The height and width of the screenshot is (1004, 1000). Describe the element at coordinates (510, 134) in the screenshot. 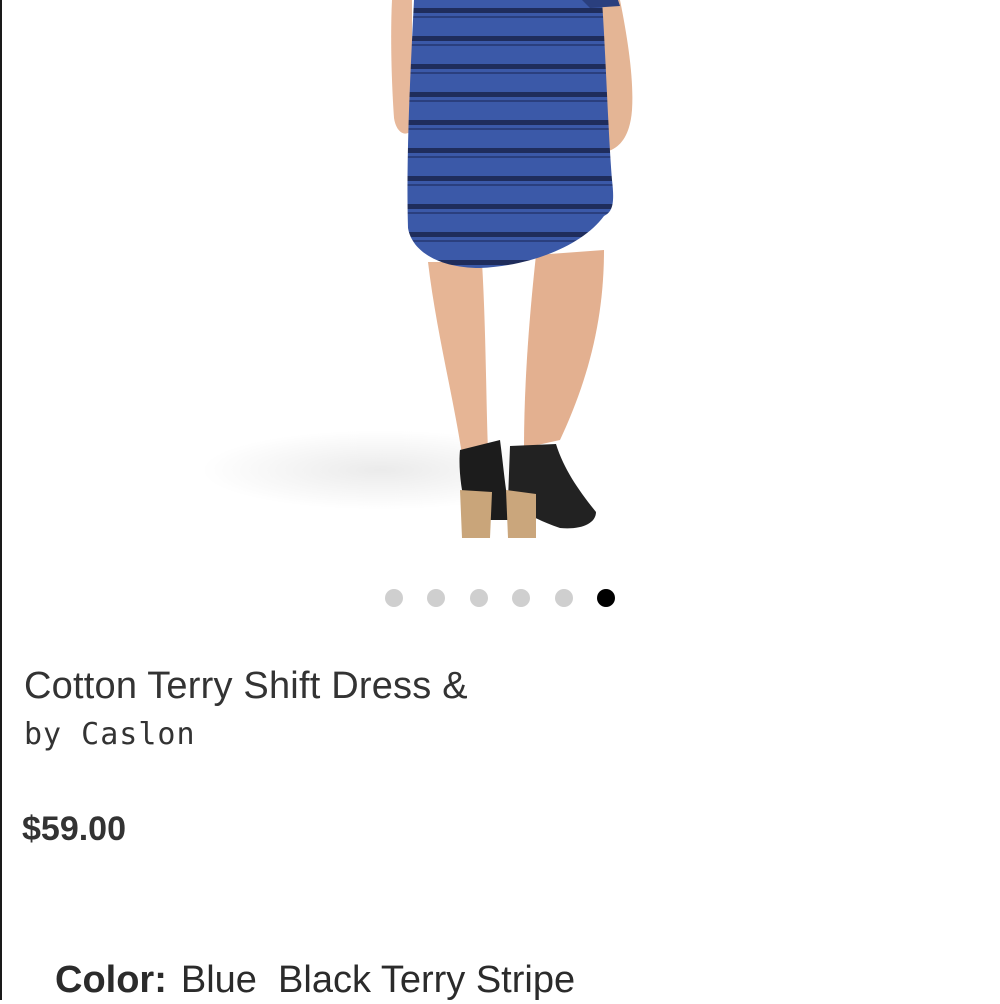

I see `dress` at that location.